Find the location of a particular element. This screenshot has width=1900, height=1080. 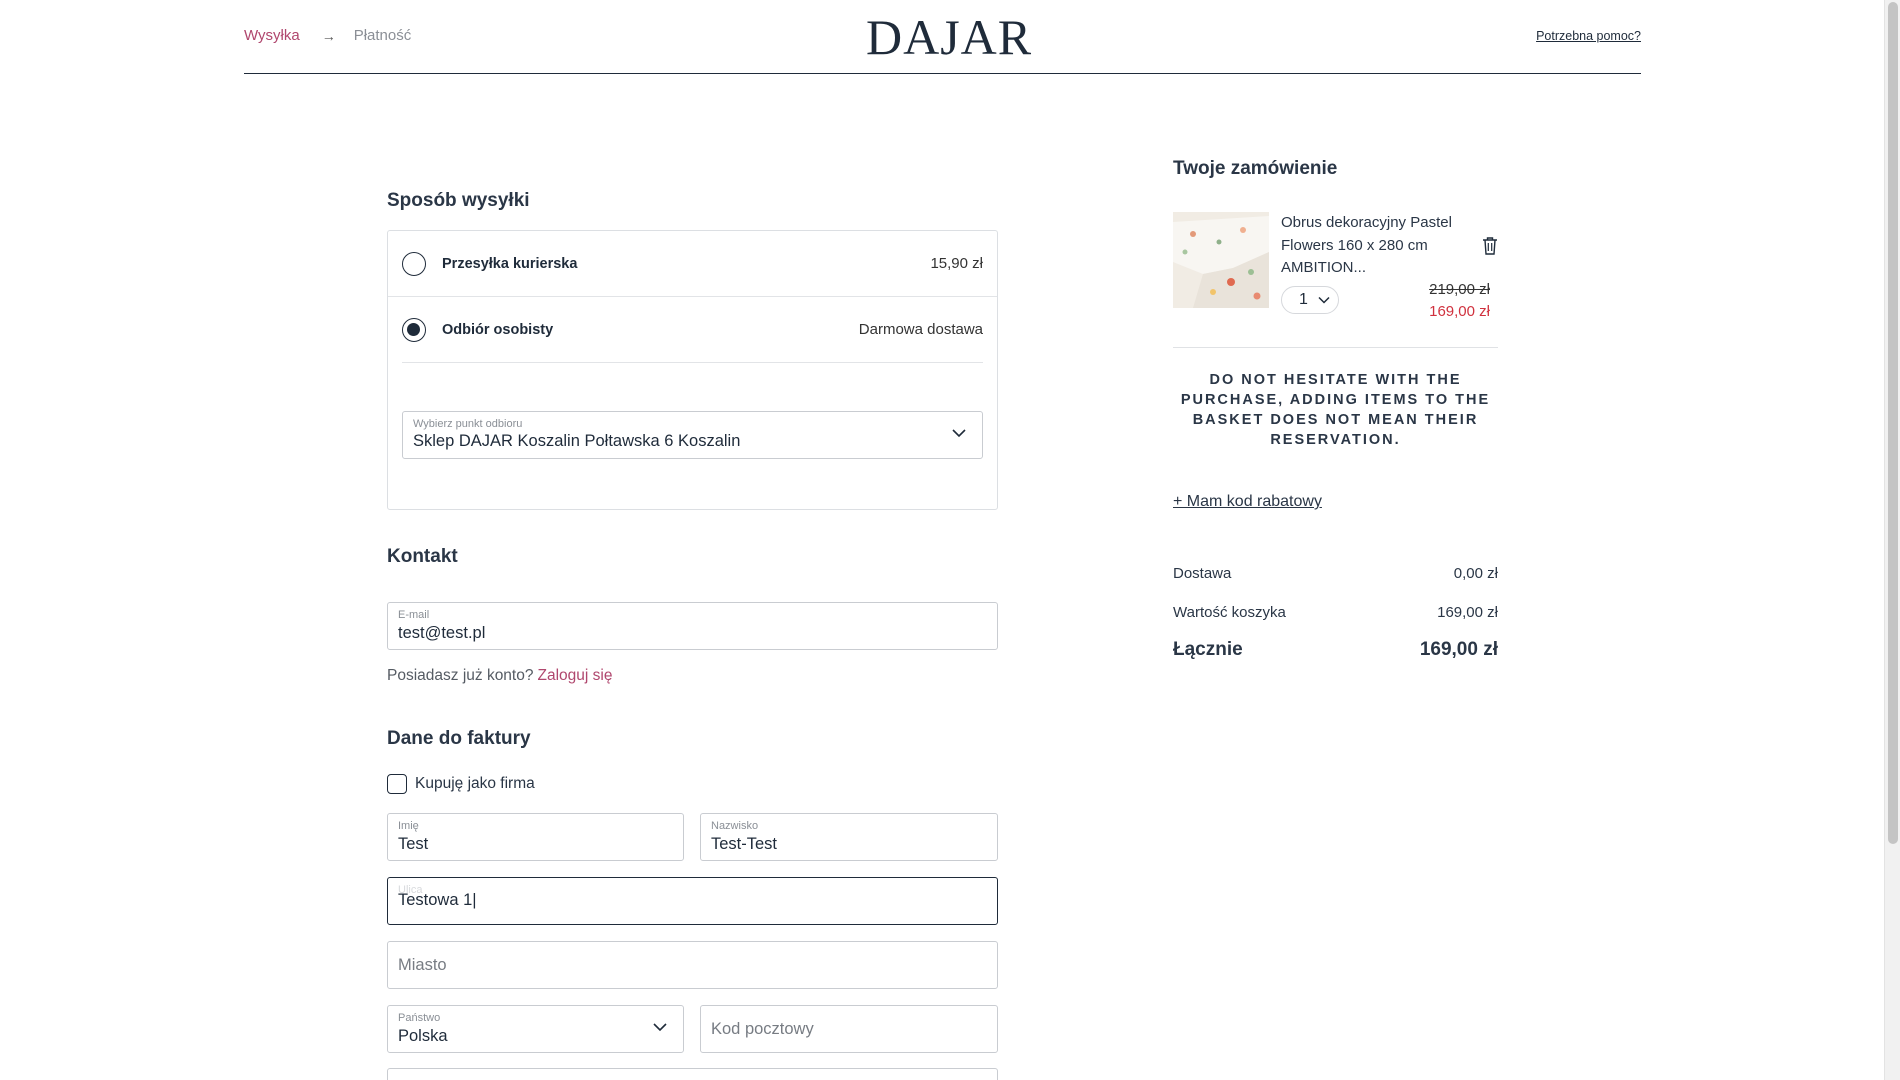

step-shipping: Wysyłka is located at coordinates (272, 35).